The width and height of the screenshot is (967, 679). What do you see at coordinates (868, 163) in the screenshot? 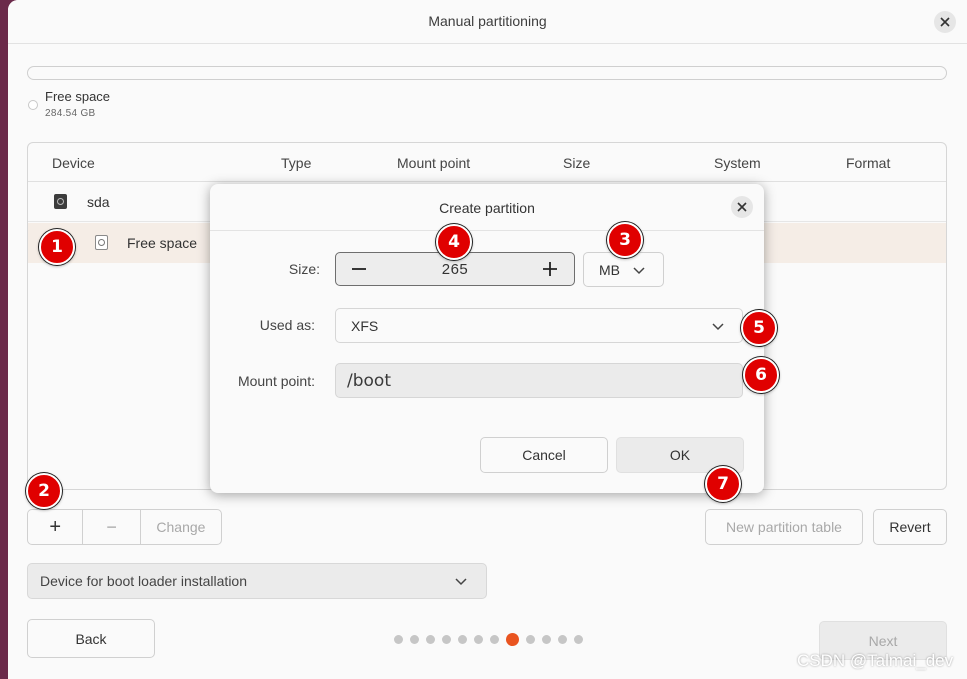
I see `column-header-format: Format` at bounding box center [868, 163].